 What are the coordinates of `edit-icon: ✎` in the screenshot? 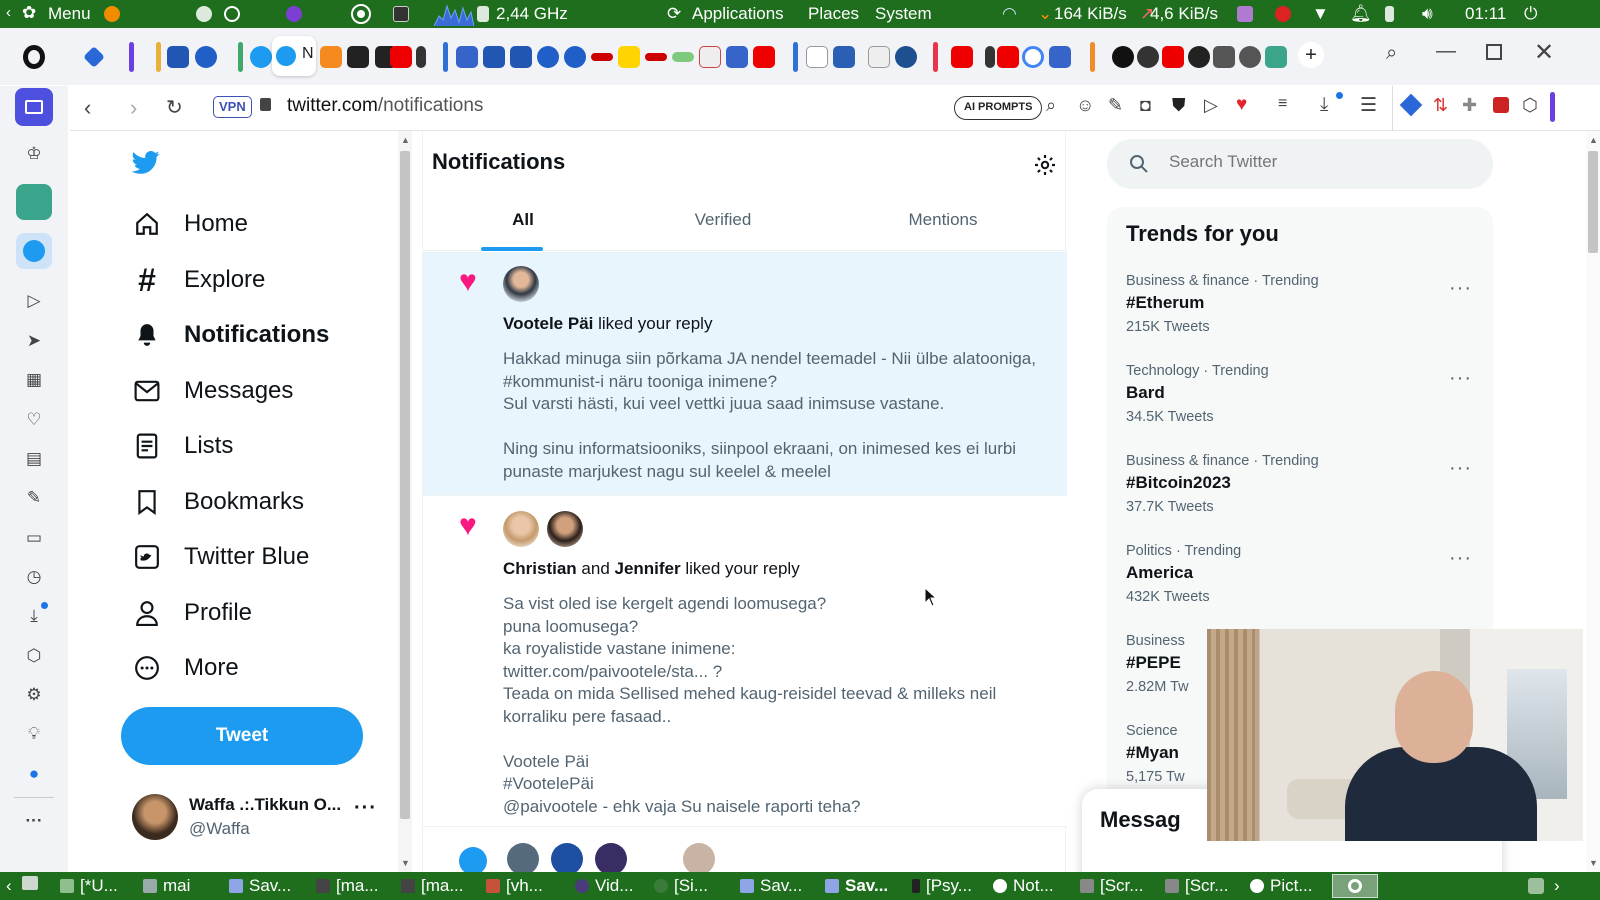 It's located at (34, 498).